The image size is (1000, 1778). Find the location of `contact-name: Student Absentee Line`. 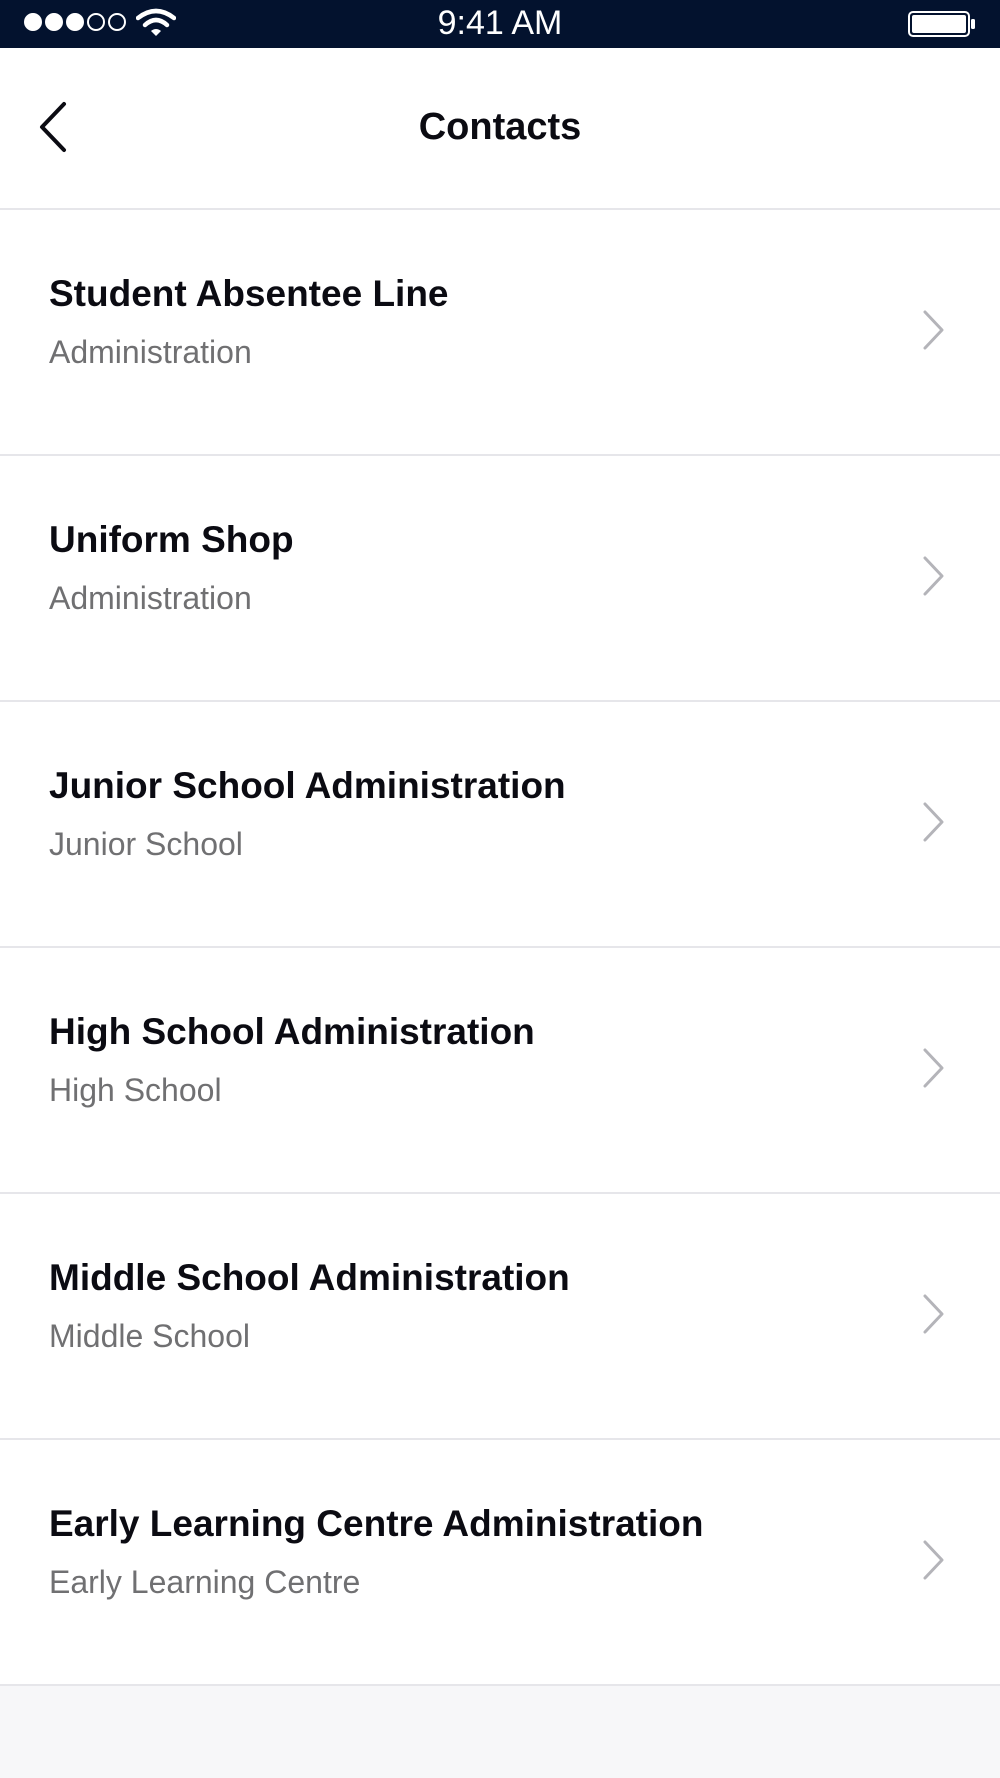

contact-name: Student Absentee Line is located at coordinates (249, 293).